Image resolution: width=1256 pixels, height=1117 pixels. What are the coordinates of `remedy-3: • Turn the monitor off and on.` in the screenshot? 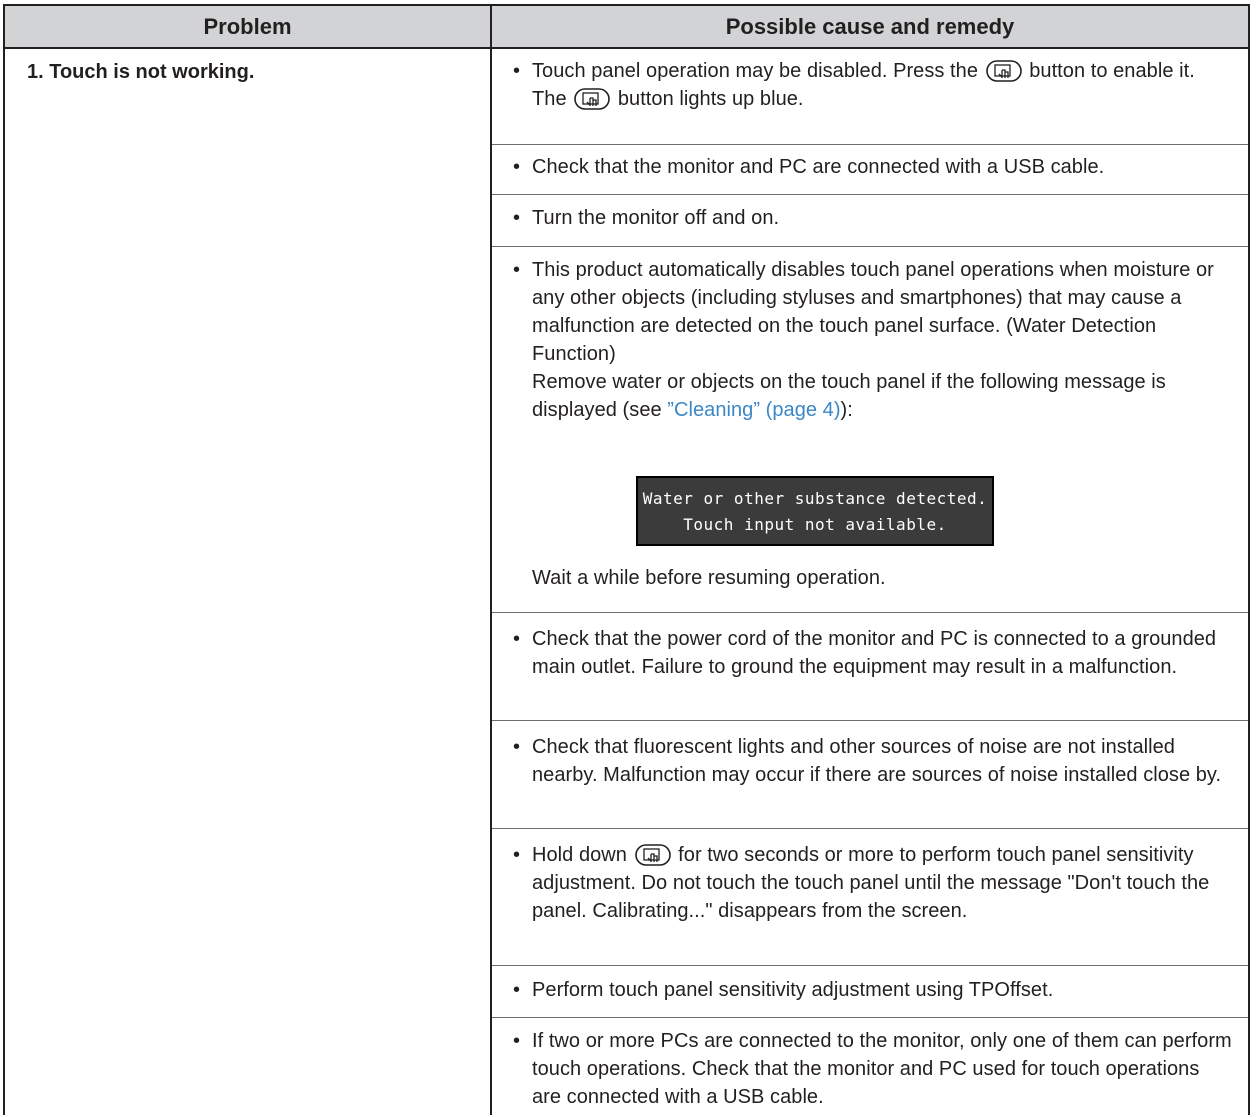 It's located at (872, 218).